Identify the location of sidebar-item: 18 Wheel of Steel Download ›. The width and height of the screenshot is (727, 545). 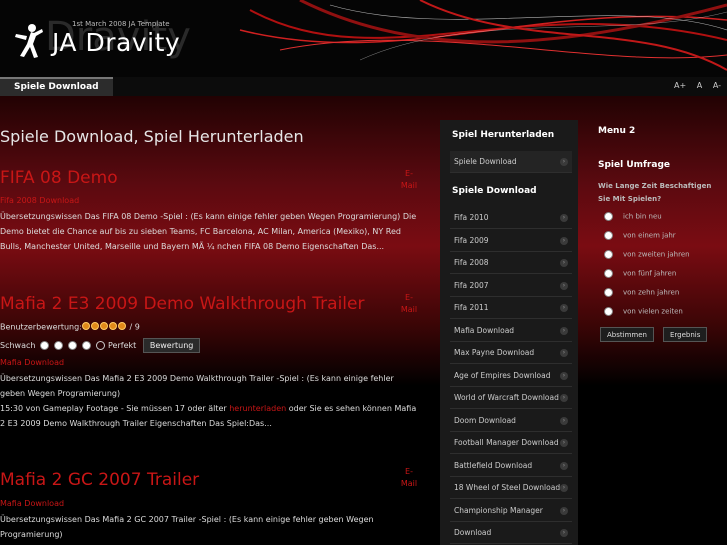
(511, 488).